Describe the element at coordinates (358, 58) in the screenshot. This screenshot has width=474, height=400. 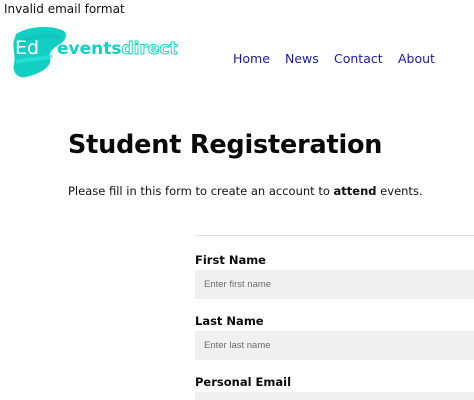
I see `nav-contact-link: Contact` at that location.